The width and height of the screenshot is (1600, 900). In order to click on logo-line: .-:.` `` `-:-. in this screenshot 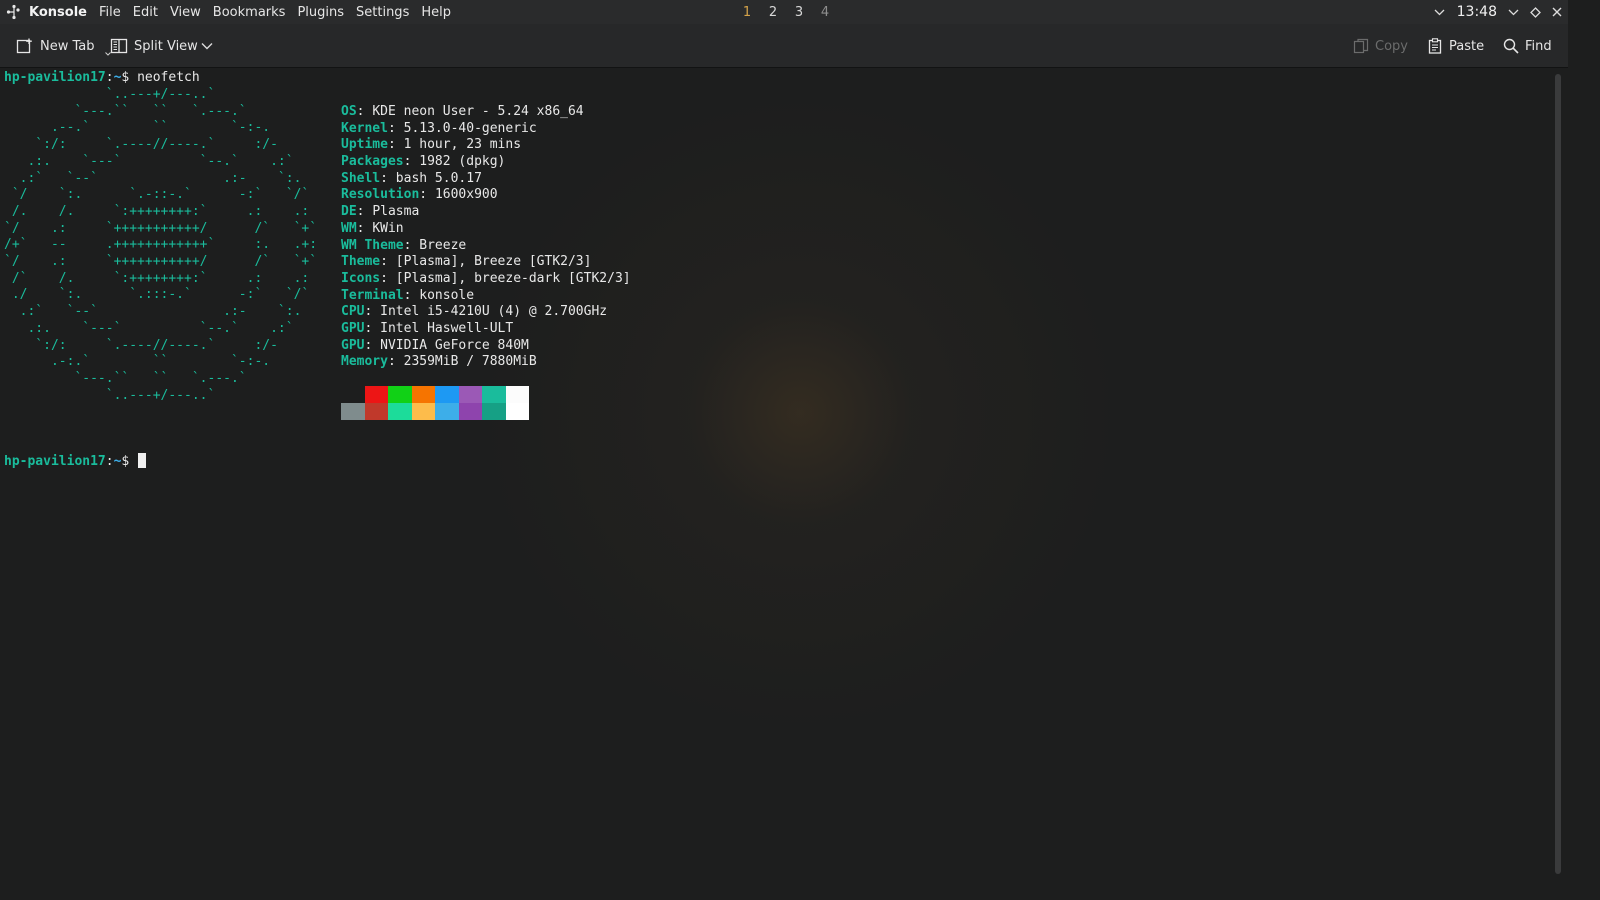, I will do `click(137, 362)`.